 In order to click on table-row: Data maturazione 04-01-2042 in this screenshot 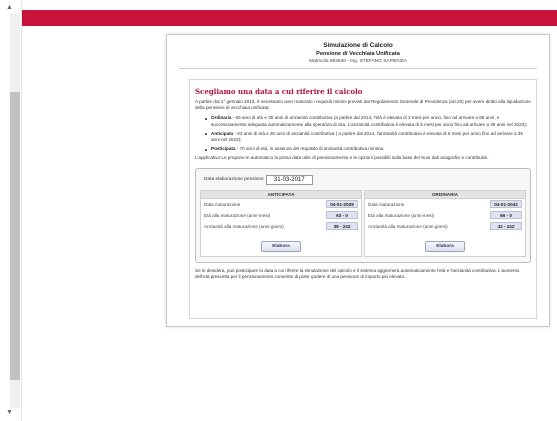, I will do `click(445, 204)`.